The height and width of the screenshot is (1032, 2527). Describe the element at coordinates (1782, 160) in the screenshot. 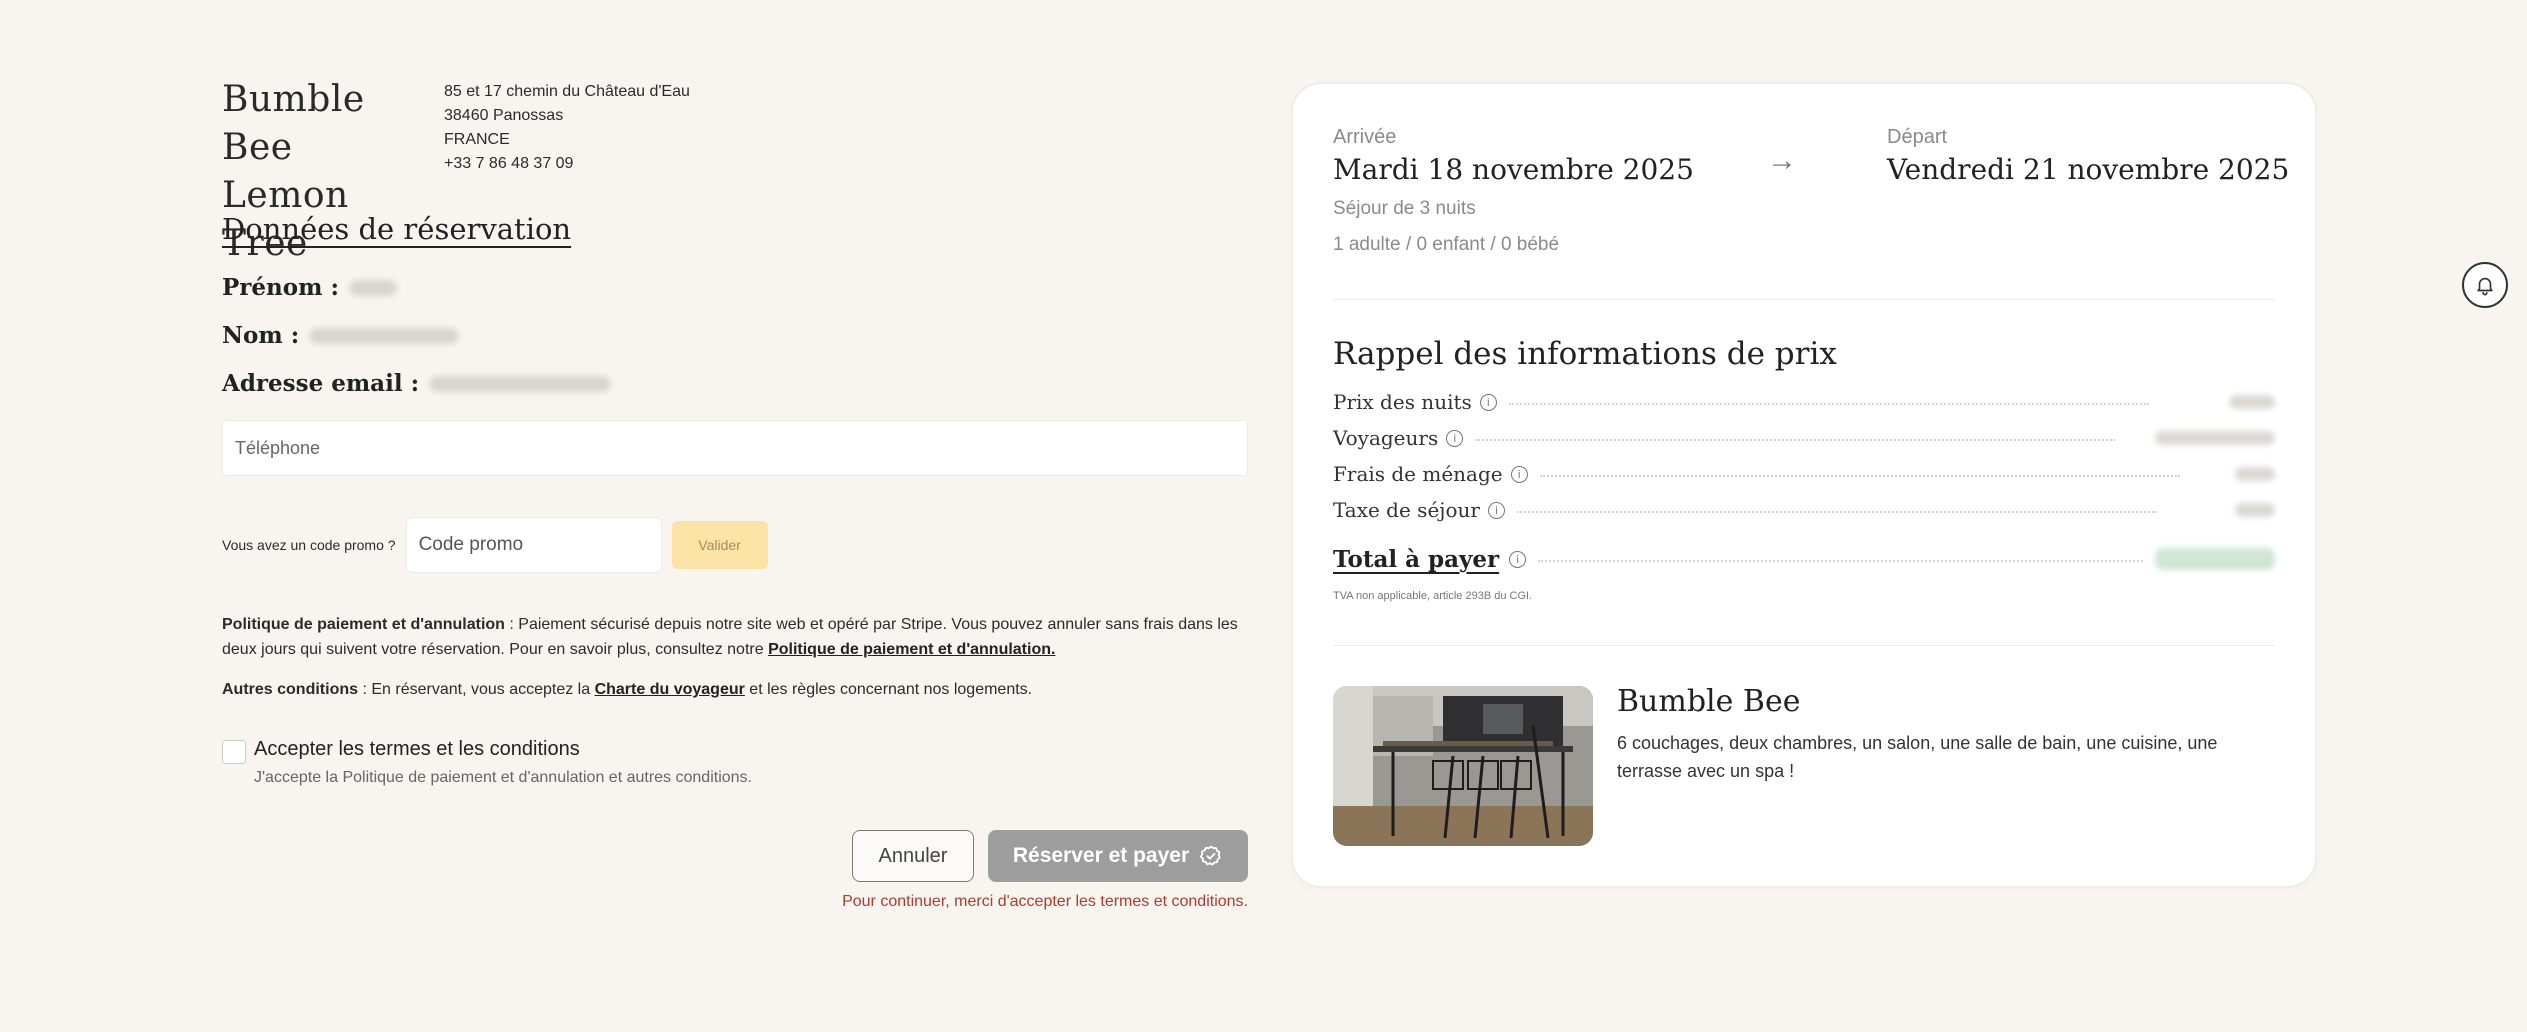

I see `arrow-right-icon: →` at that location.